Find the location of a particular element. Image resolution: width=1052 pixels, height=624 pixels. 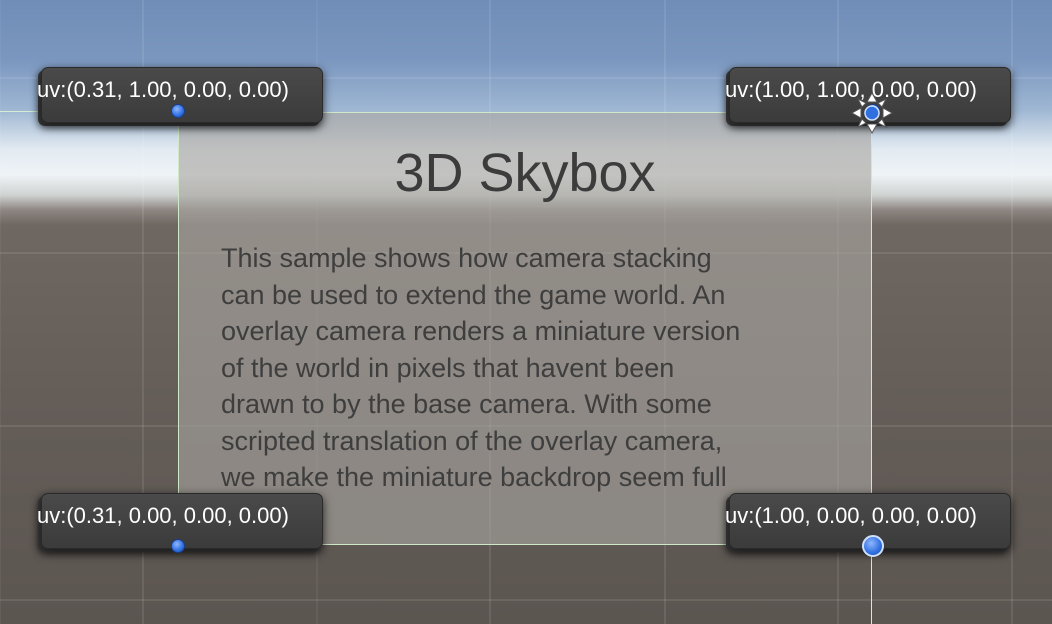

panel-title: 3D Skybox is located at coordinates (525, 173).